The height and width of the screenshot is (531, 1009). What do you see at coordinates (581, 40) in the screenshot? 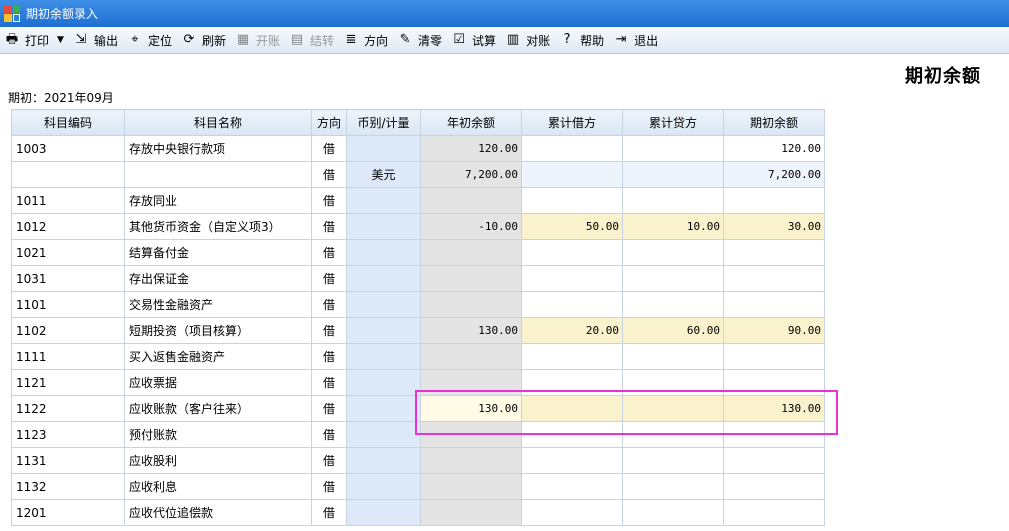
I see `toolbar-help-button: ? 帮助` at bounding box center [581, 40].